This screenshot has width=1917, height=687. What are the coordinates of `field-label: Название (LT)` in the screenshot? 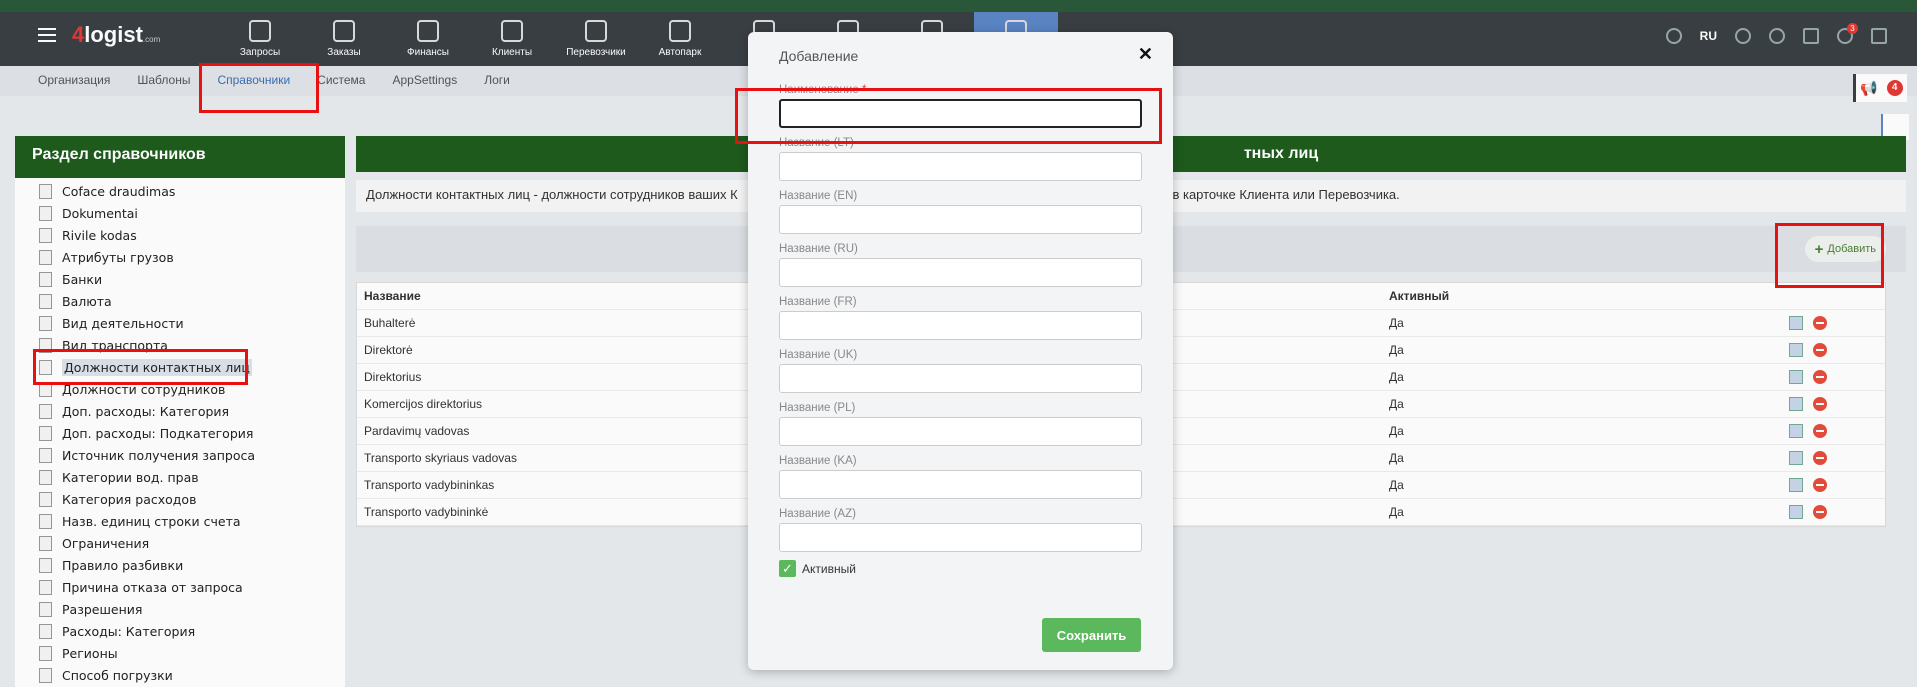 It's located at (816, 143).